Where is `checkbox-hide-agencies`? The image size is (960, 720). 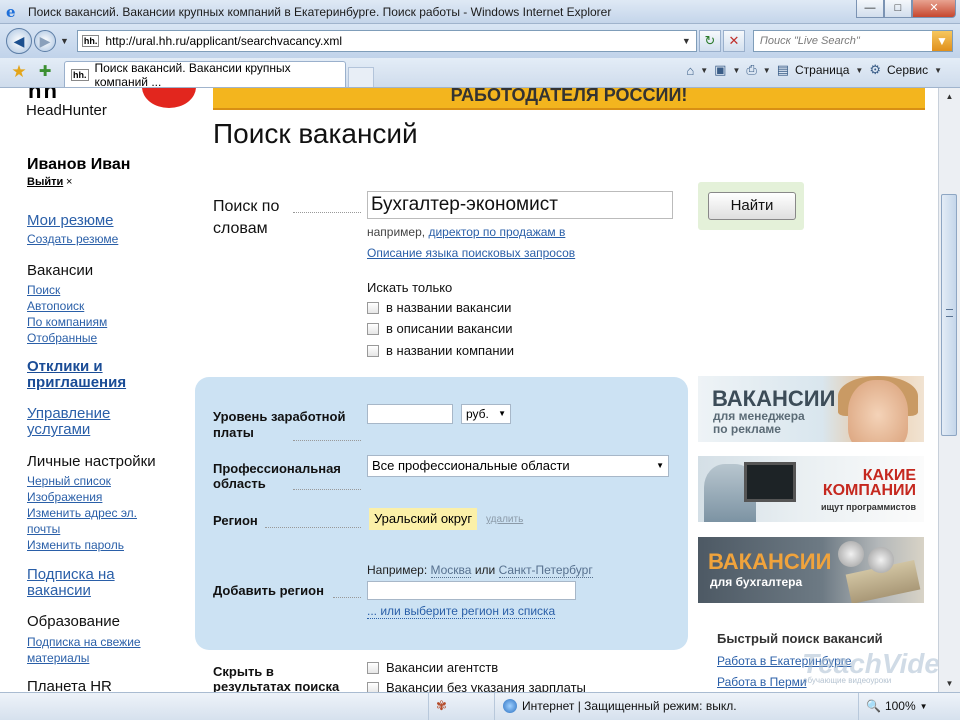
checkbox-hide-agencies is located at coordinates (373, 667).